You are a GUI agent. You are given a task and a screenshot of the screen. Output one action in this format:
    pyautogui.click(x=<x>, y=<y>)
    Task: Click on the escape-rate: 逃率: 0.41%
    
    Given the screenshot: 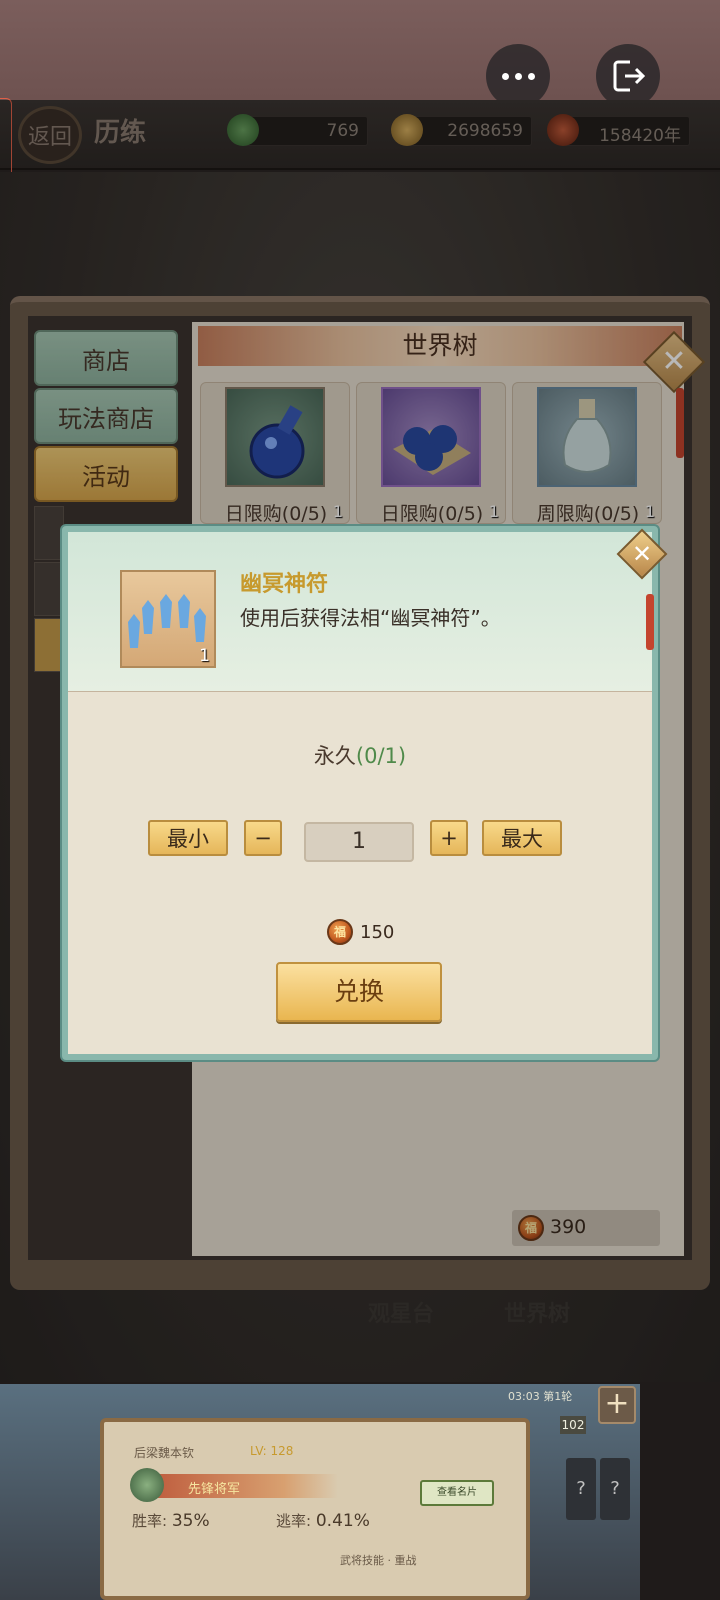 What is the action you would take?
    pyautogui.click(x=323, y=1520)
    